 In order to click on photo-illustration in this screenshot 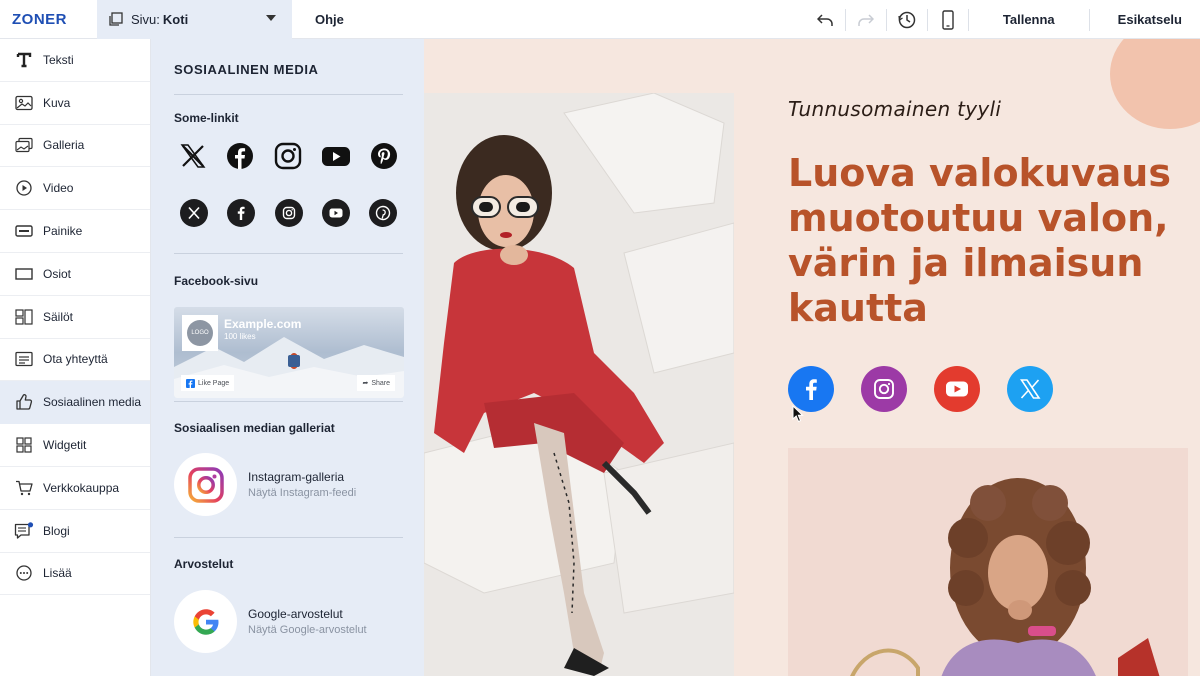, I will do `click(988, 562)`.